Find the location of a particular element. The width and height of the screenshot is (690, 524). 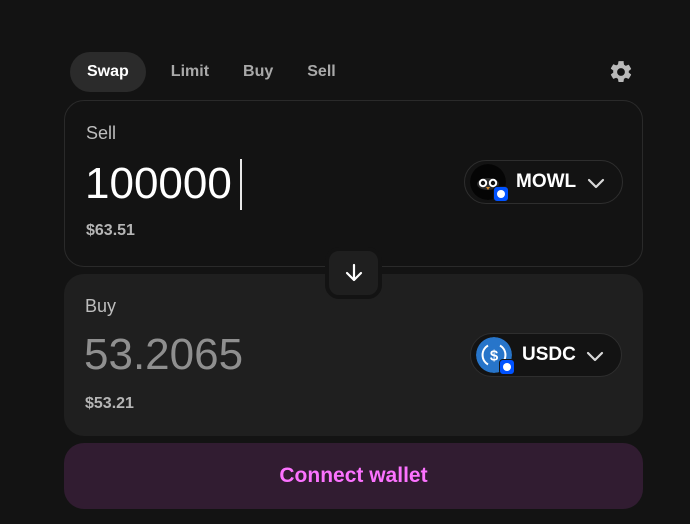

tab-limit: Limit is located at coordinates (190, 72).